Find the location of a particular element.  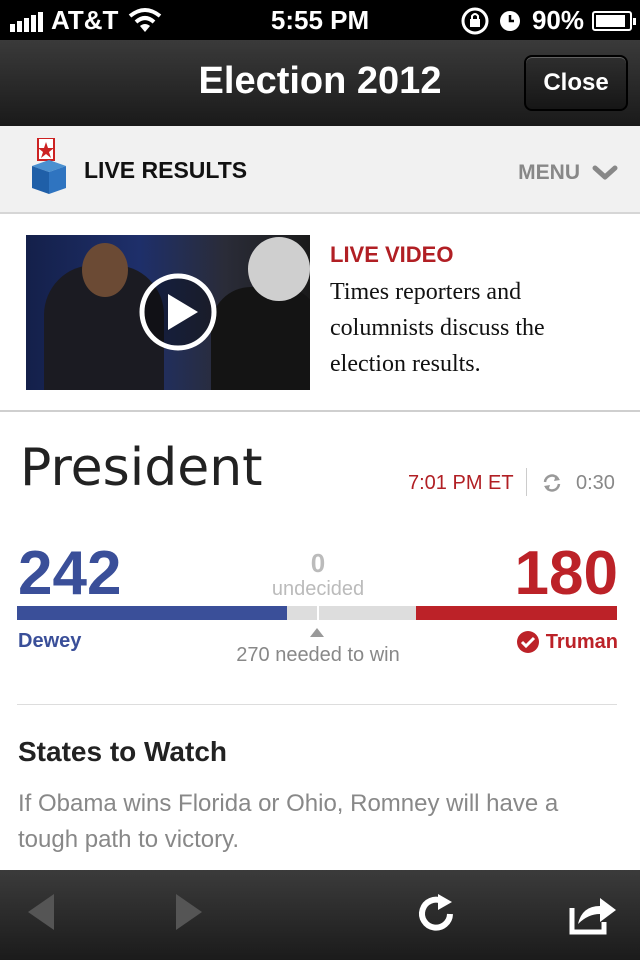

undecided-label: undecided is located at coordinates (318, 589).